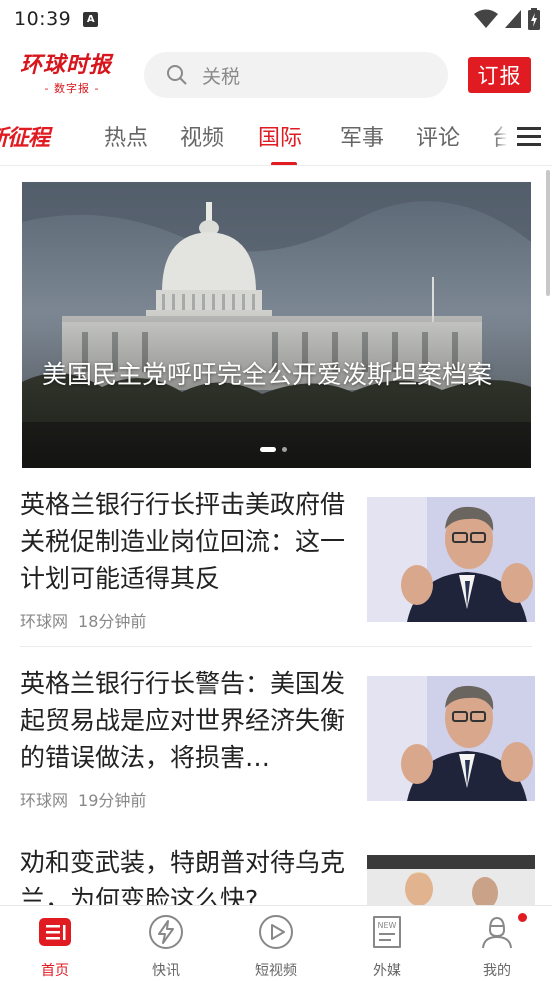  I want to click on tab-military: 军事, so click(362, 136).